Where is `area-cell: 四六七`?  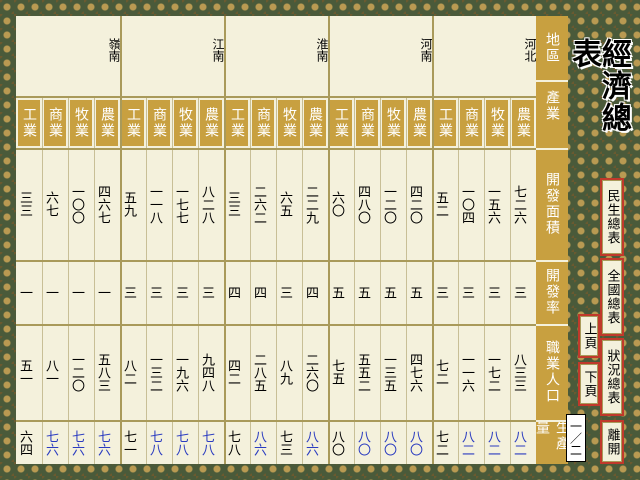
area-cell: 四六七 is located at coordinates (102, 204).